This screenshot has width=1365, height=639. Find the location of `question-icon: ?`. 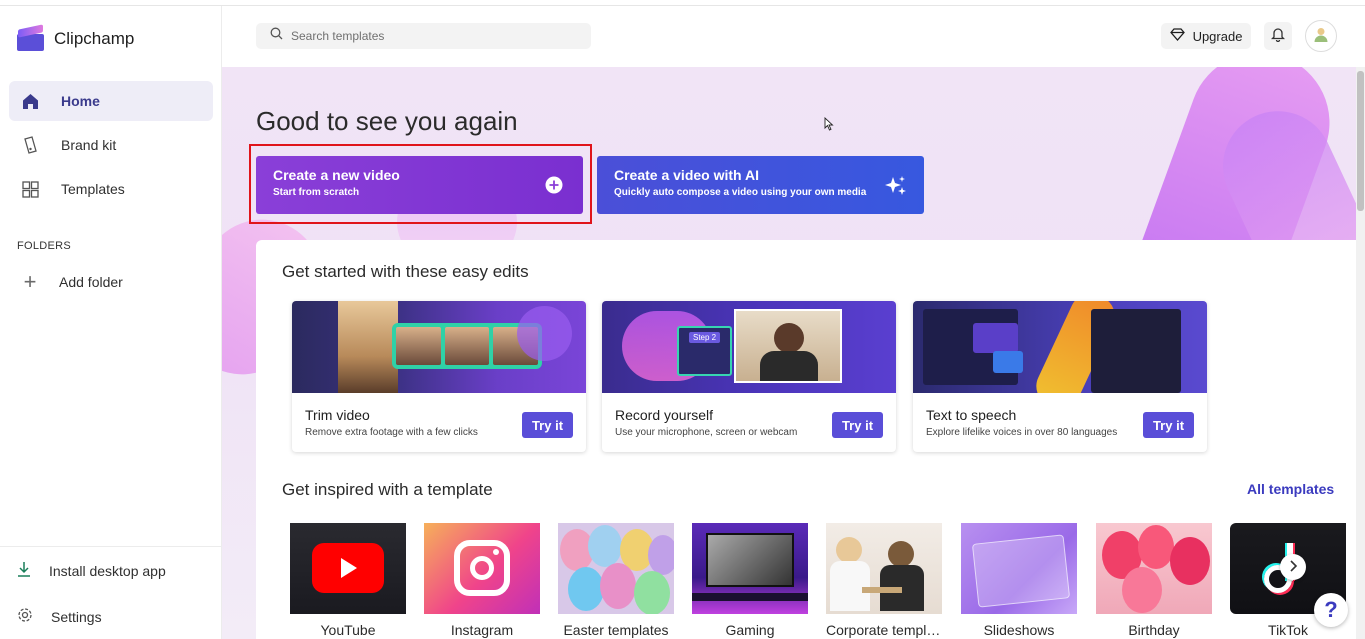

question-icon: ? is located at coordinates (1330, 610).